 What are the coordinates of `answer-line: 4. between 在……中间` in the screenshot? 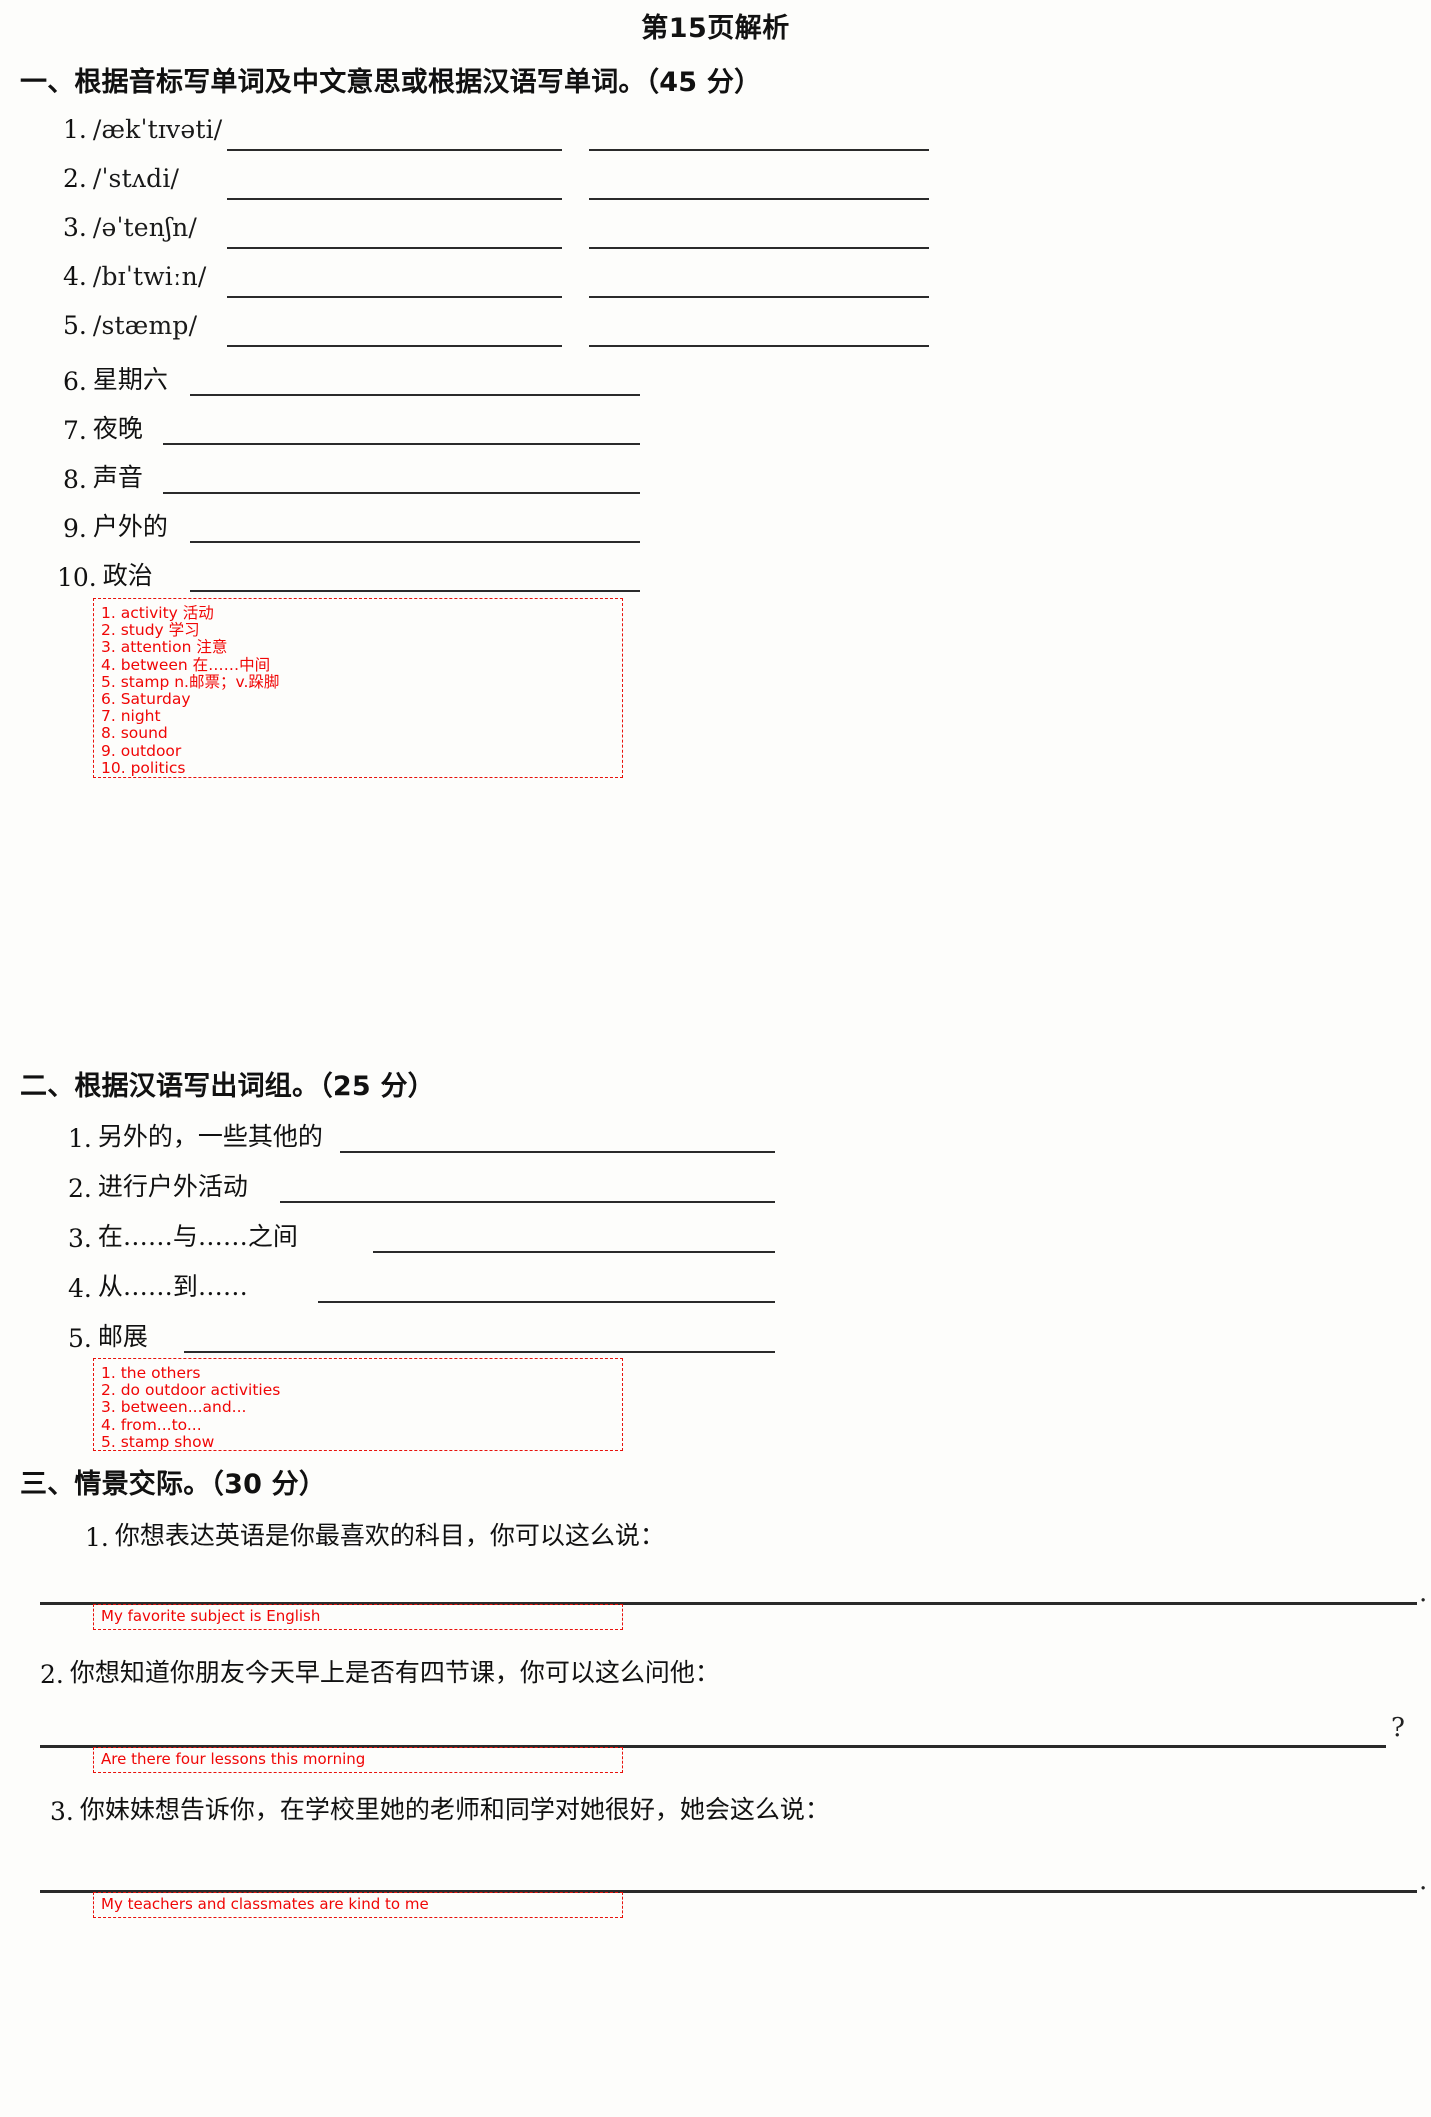 It's located at (186, 664).